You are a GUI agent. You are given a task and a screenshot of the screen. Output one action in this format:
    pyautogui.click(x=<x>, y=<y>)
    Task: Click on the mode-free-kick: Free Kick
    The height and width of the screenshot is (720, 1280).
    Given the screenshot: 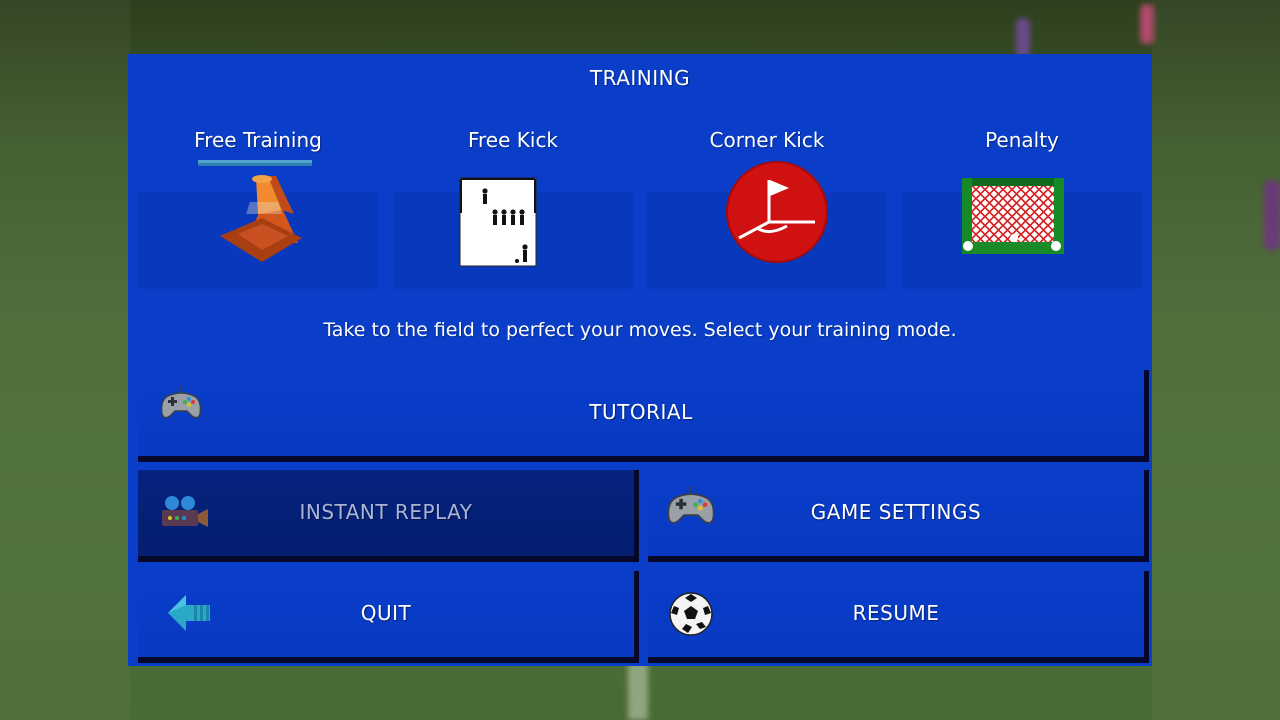 What is the action you would take?
    pyautogui.click(x=513, y=206)
    